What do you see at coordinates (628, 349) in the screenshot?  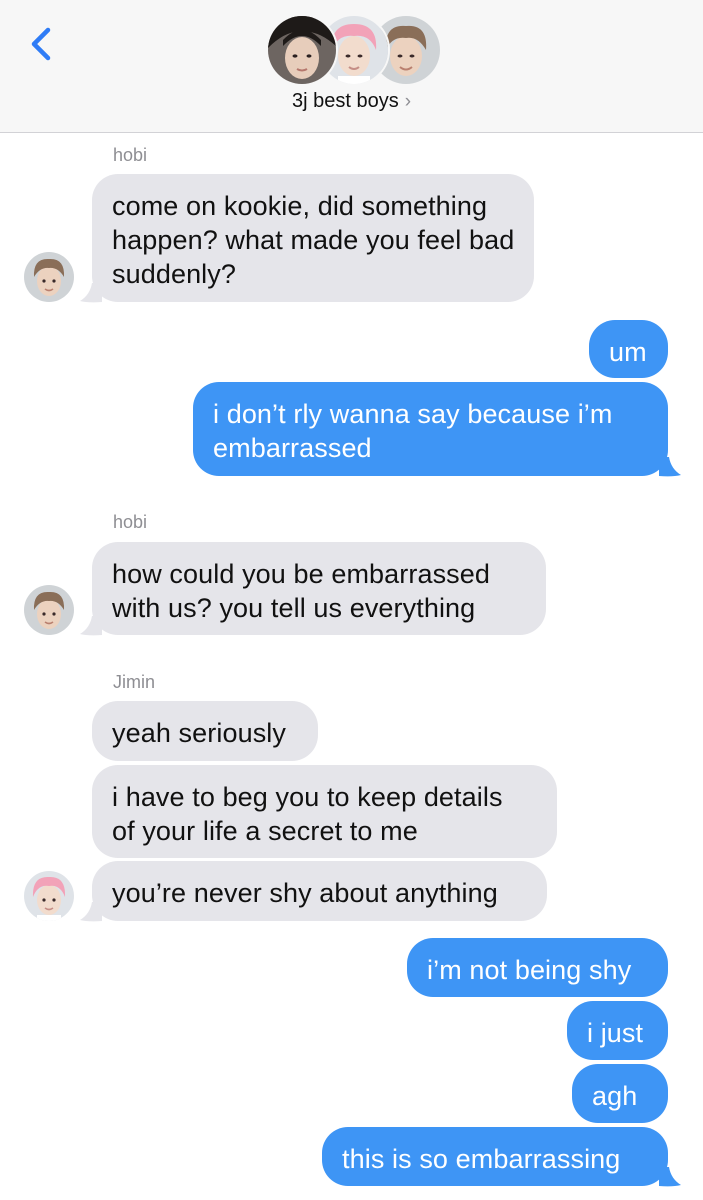 I see `outgoing-bubble: um` at bounding box center [628, 349].